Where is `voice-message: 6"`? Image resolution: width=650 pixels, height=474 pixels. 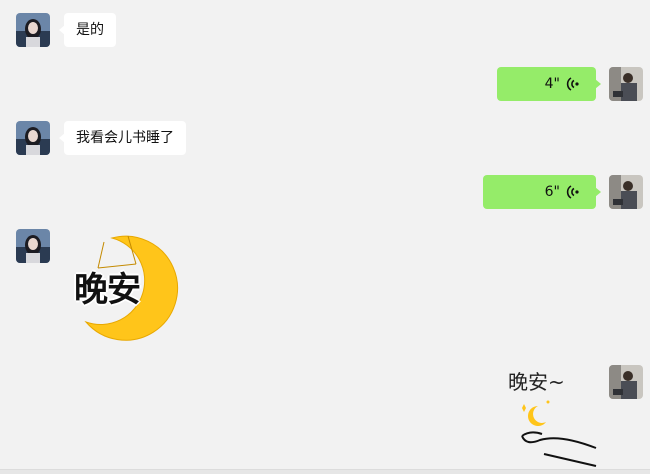
voice-message: 6" is located at coordinates (542, 192).